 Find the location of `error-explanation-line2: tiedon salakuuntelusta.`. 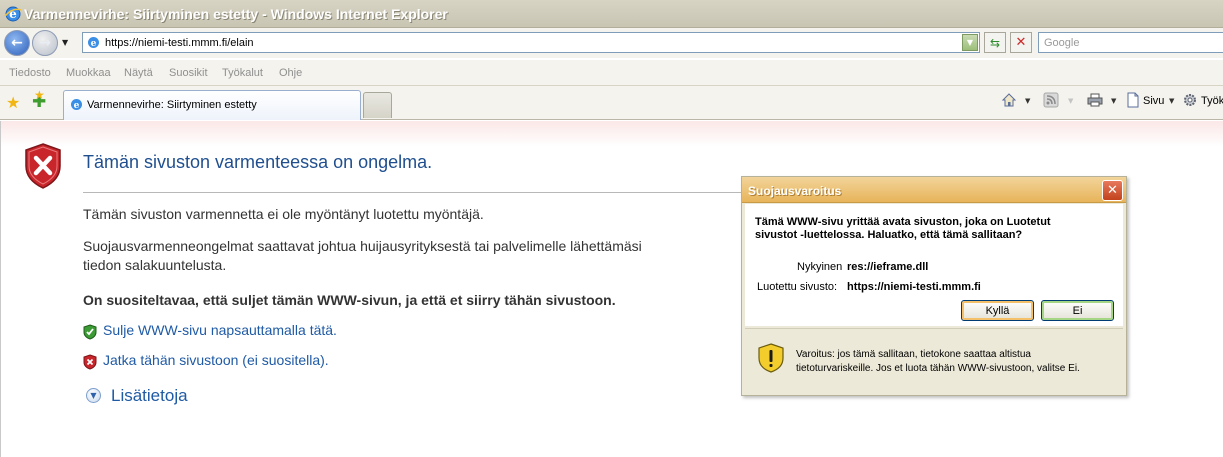

error-explanation-line2: tiedon salakuuntelusta. is located at coordinates (155, 265).